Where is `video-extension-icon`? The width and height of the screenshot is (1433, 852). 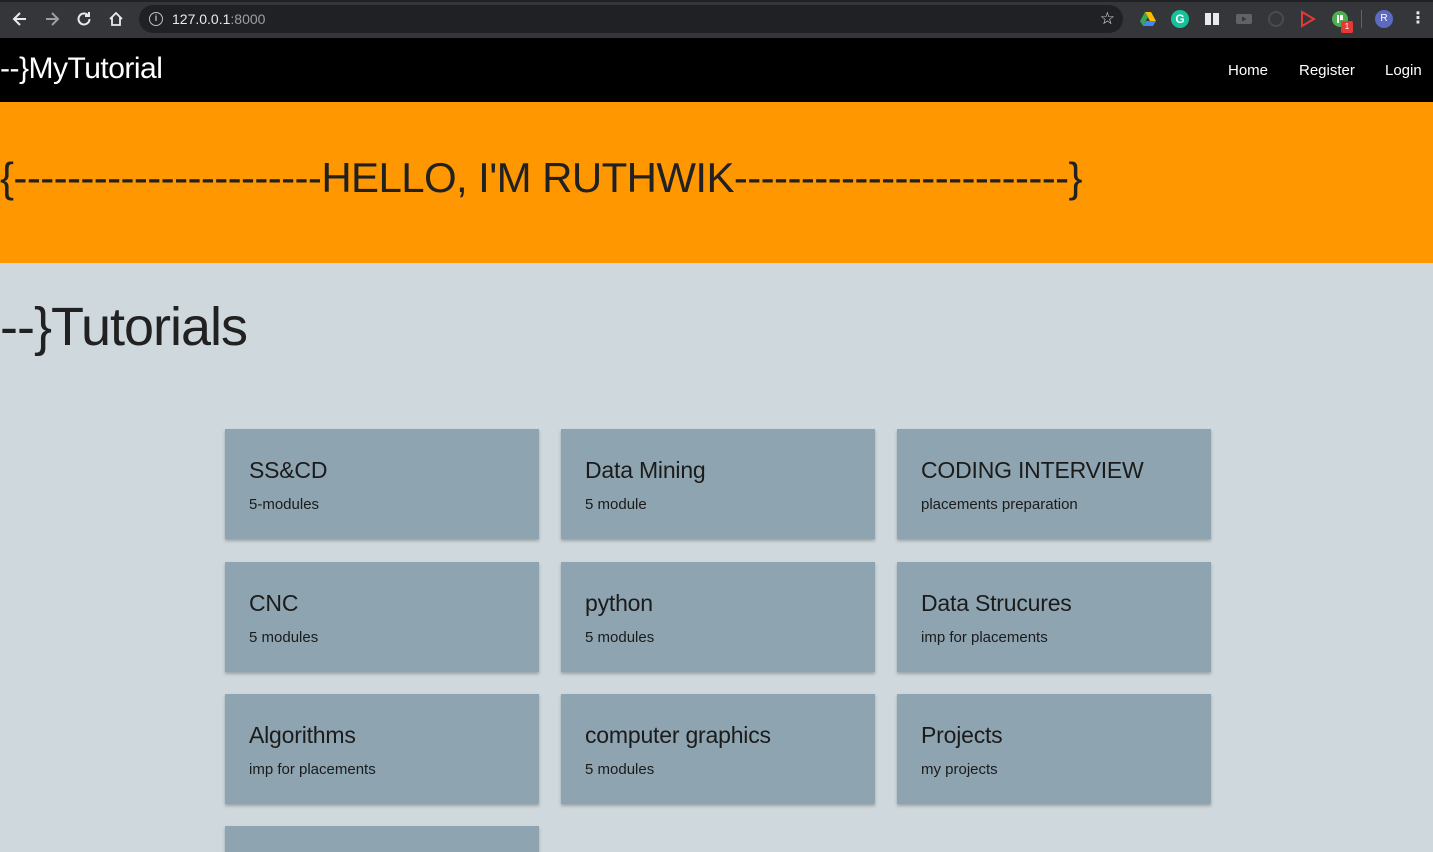
video-extension-icon is located at coordinates (1244, 19).